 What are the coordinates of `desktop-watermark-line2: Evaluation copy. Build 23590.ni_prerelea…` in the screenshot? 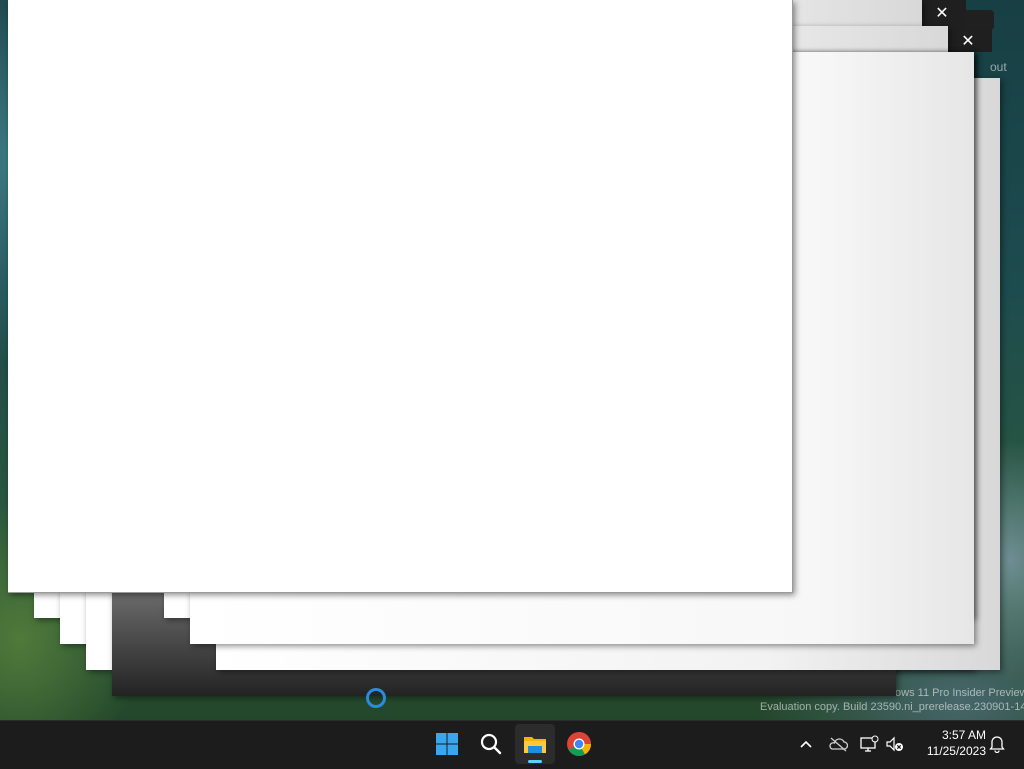 It's located at (892, 707).